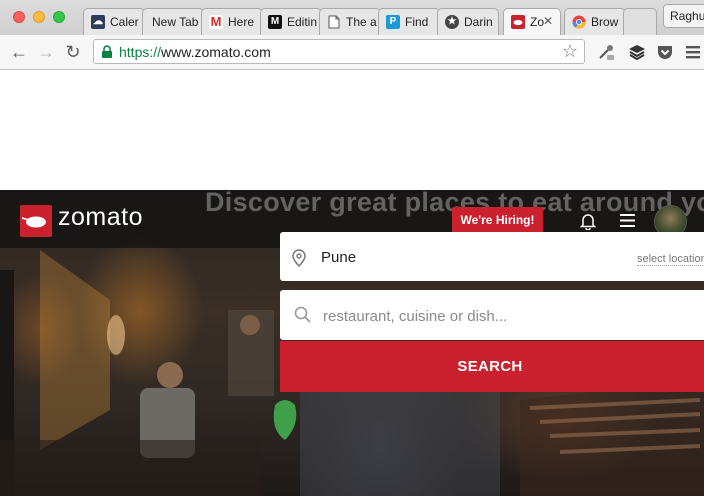  I want to click on tab-title: Editin, so click(302, 22).